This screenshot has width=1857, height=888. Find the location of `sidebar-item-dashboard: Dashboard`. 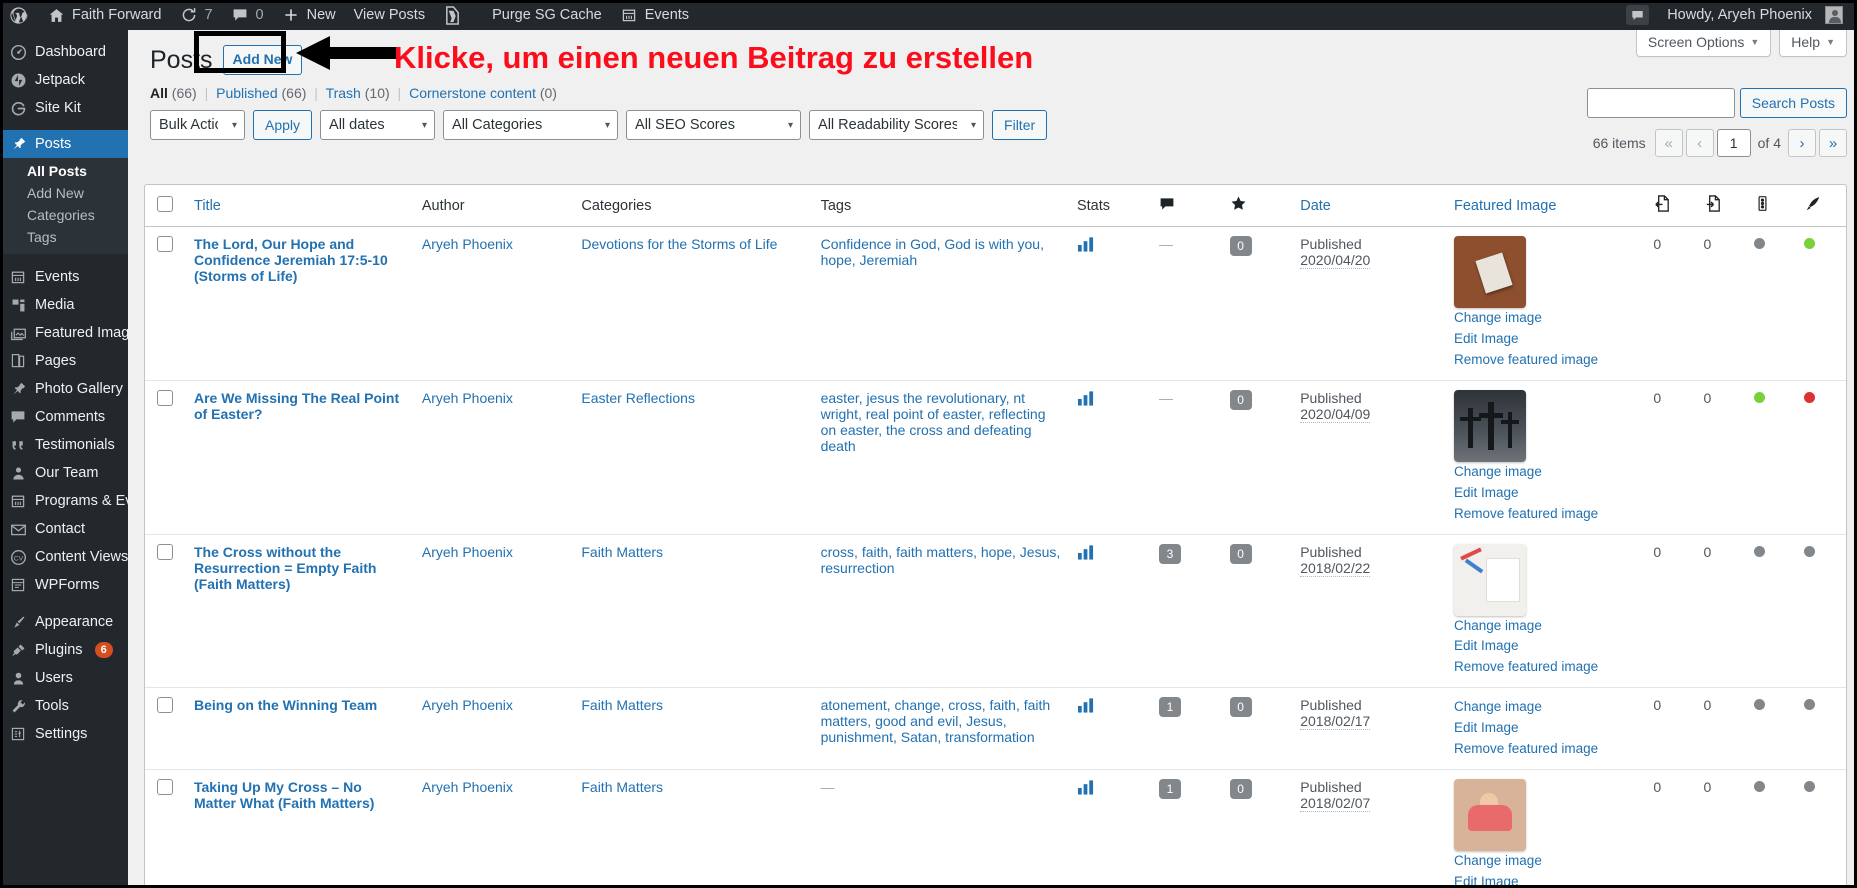

sidebar-item-dashboard: Dashboard is located at coordinates (64, 52).